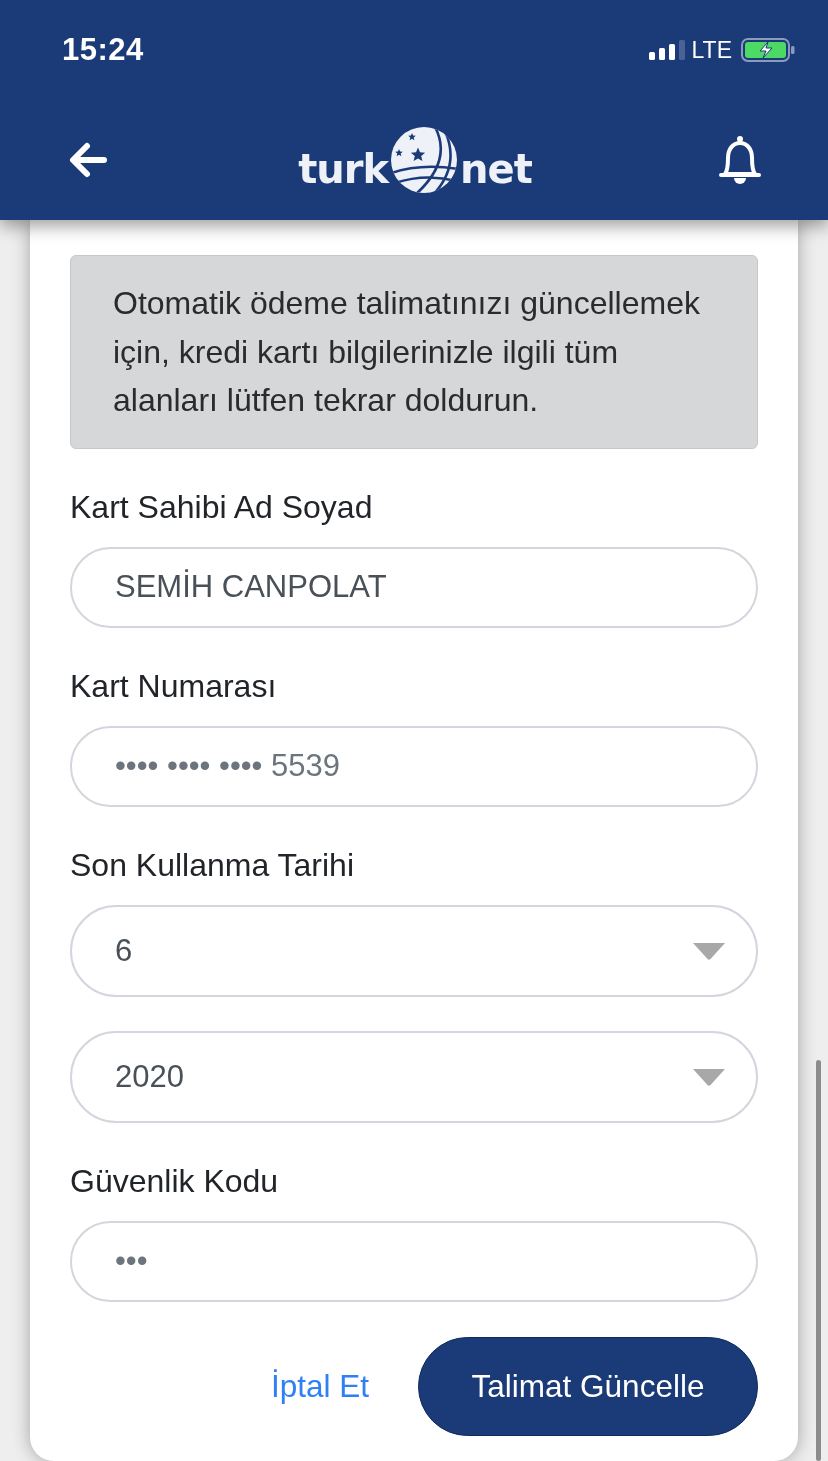  Describe the element at coordinates (414, 587) in the screenshot. I see `text-field: SEMİH CANPOLAT` at that location.